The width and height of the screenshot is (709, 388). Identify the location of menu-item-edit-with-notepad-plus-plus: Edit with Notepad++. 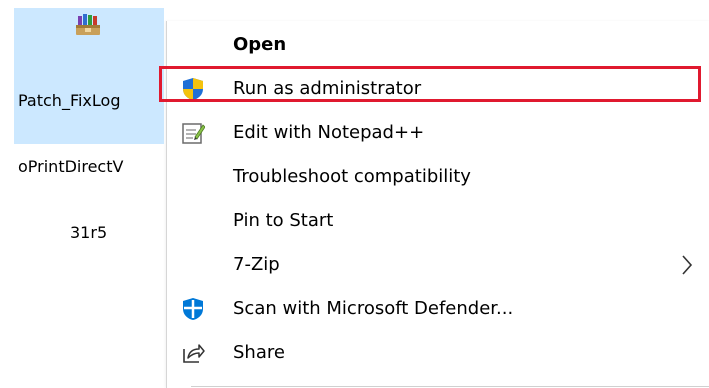
(438, 133).